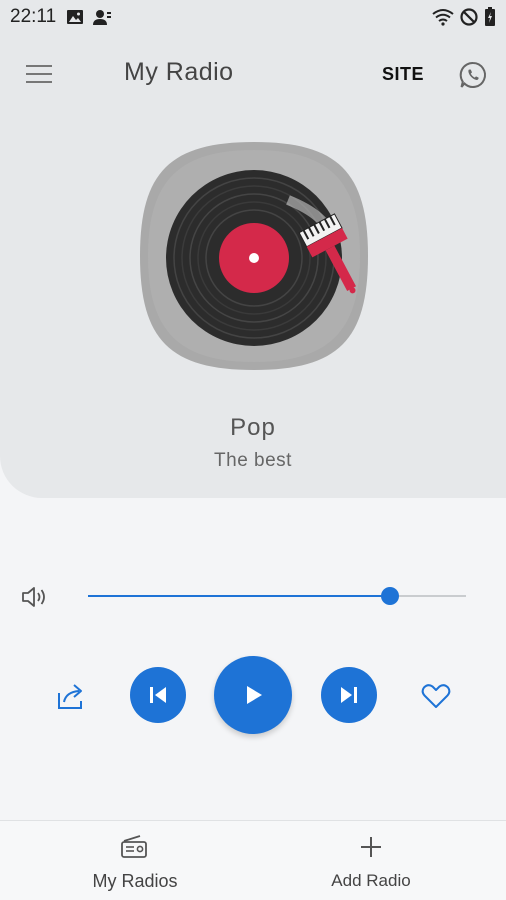 This screenshot has width=506, height=900. I want to click on volume-button, so click(36, 597).